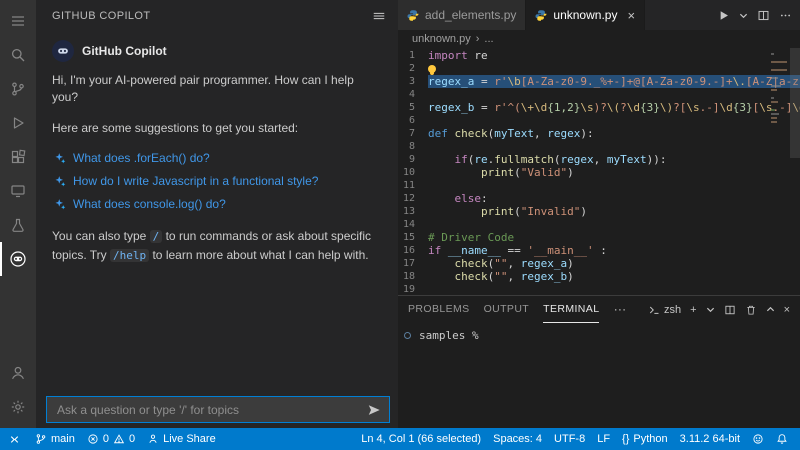 Image resolution: width=800 pixels, height=450 pixels. Describe the element at coordinates (18, 55) in the screenshot. I see `search-icon` at that location.